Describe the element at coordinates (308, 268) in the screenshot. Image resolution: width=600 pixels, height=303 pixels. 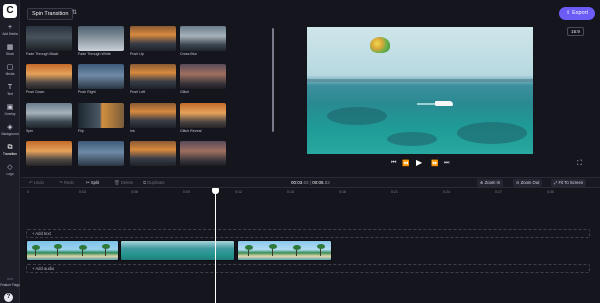
I see `audio-track: + Add audio` at that location.